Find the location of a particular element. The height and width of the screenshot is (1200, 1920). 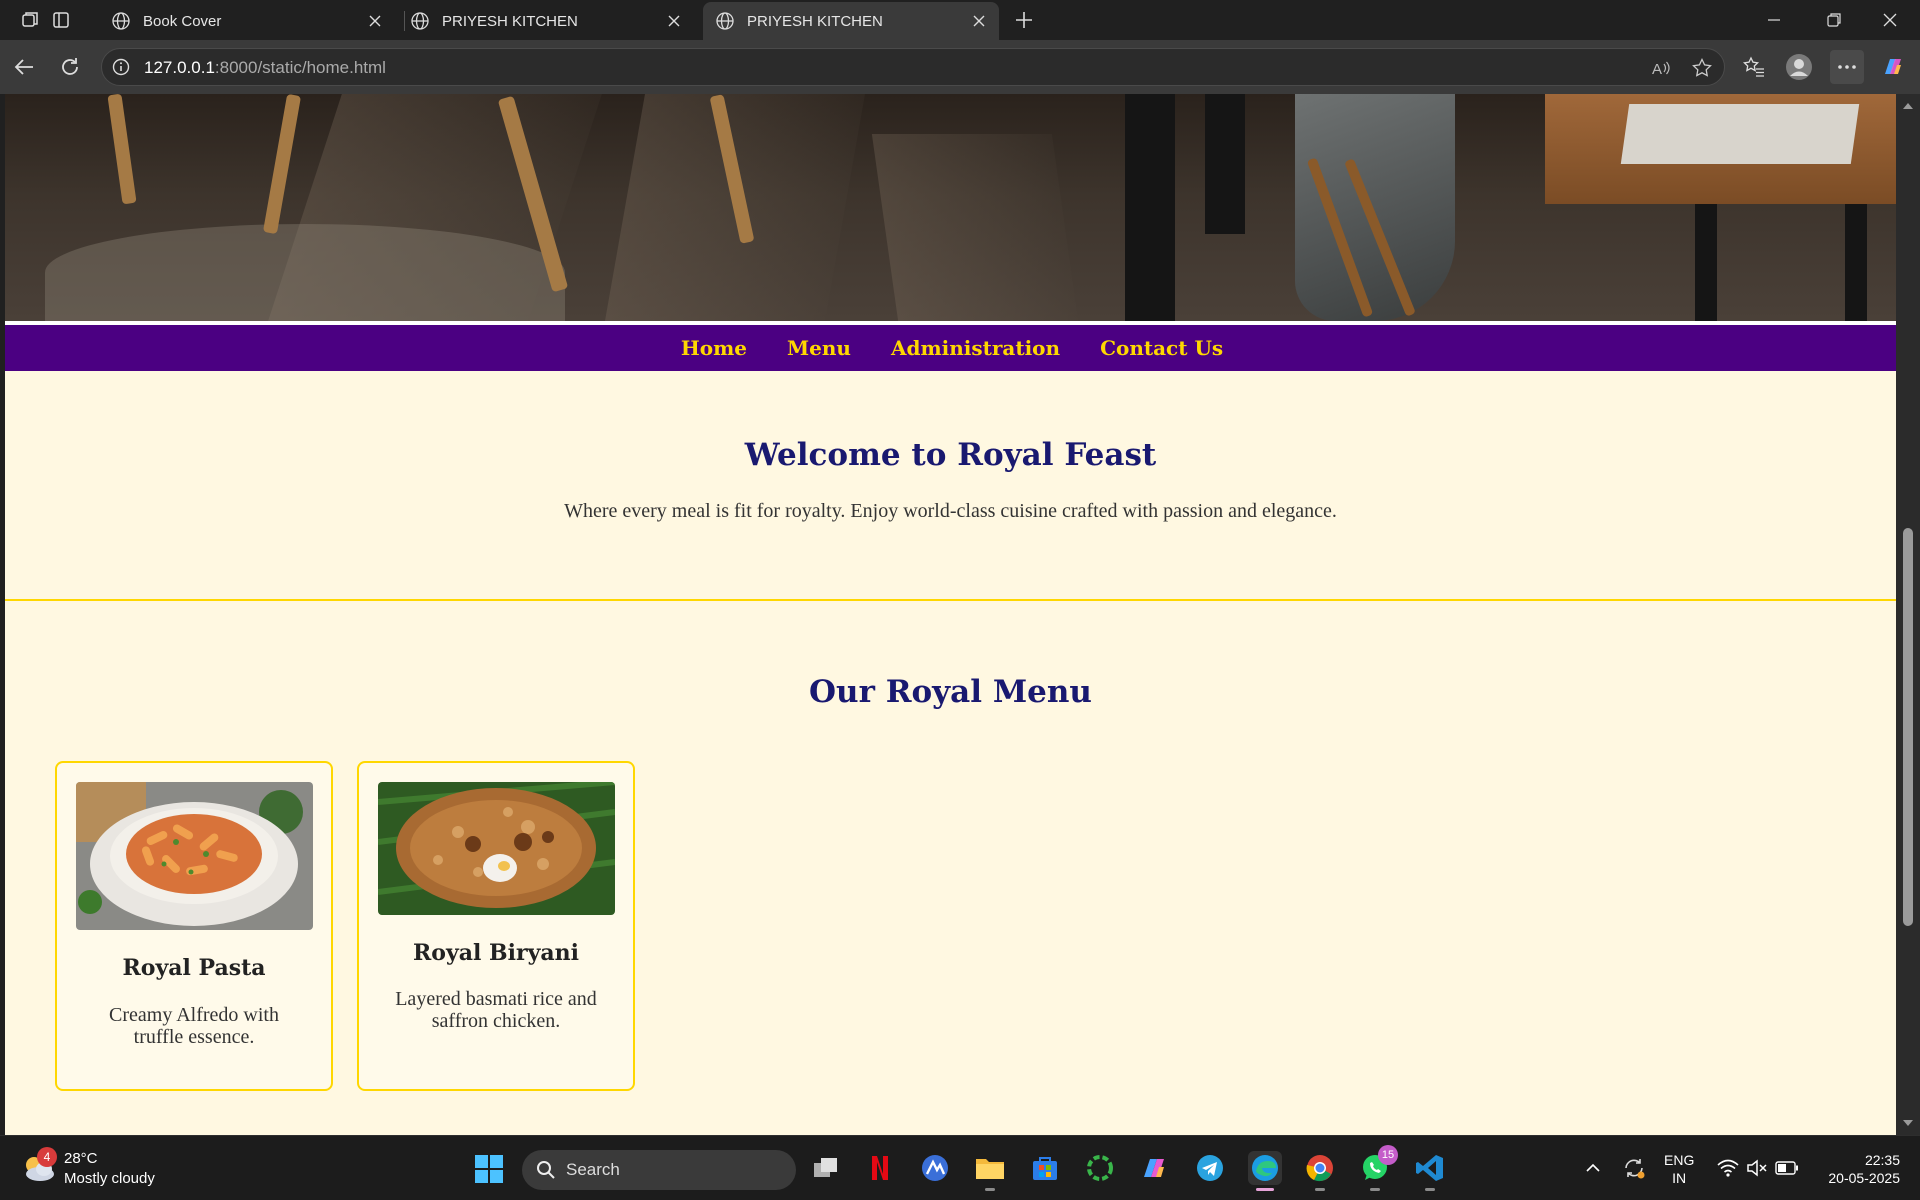

page-scrollbar is located at coordinates (1908, 614).